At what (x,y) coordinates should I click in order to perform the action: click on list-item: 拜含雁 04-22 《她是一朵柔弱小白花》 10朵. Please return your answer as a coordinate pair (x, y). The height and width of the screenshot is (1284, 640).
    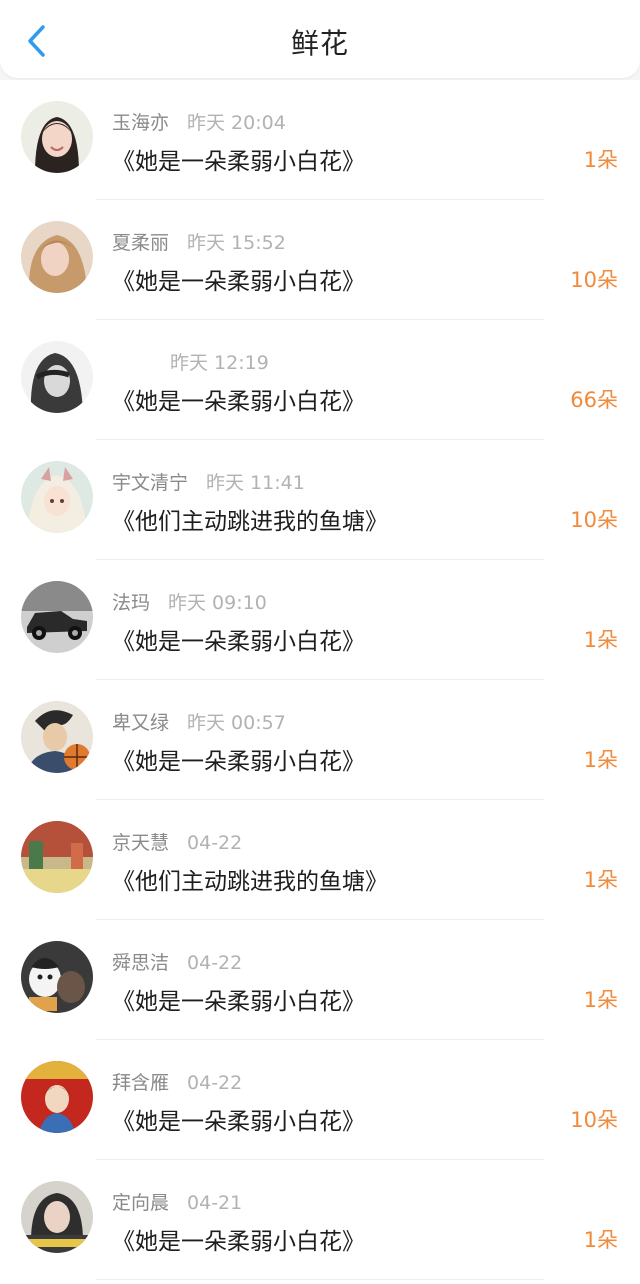
    Looking at the image, I should click on (320, 1100).